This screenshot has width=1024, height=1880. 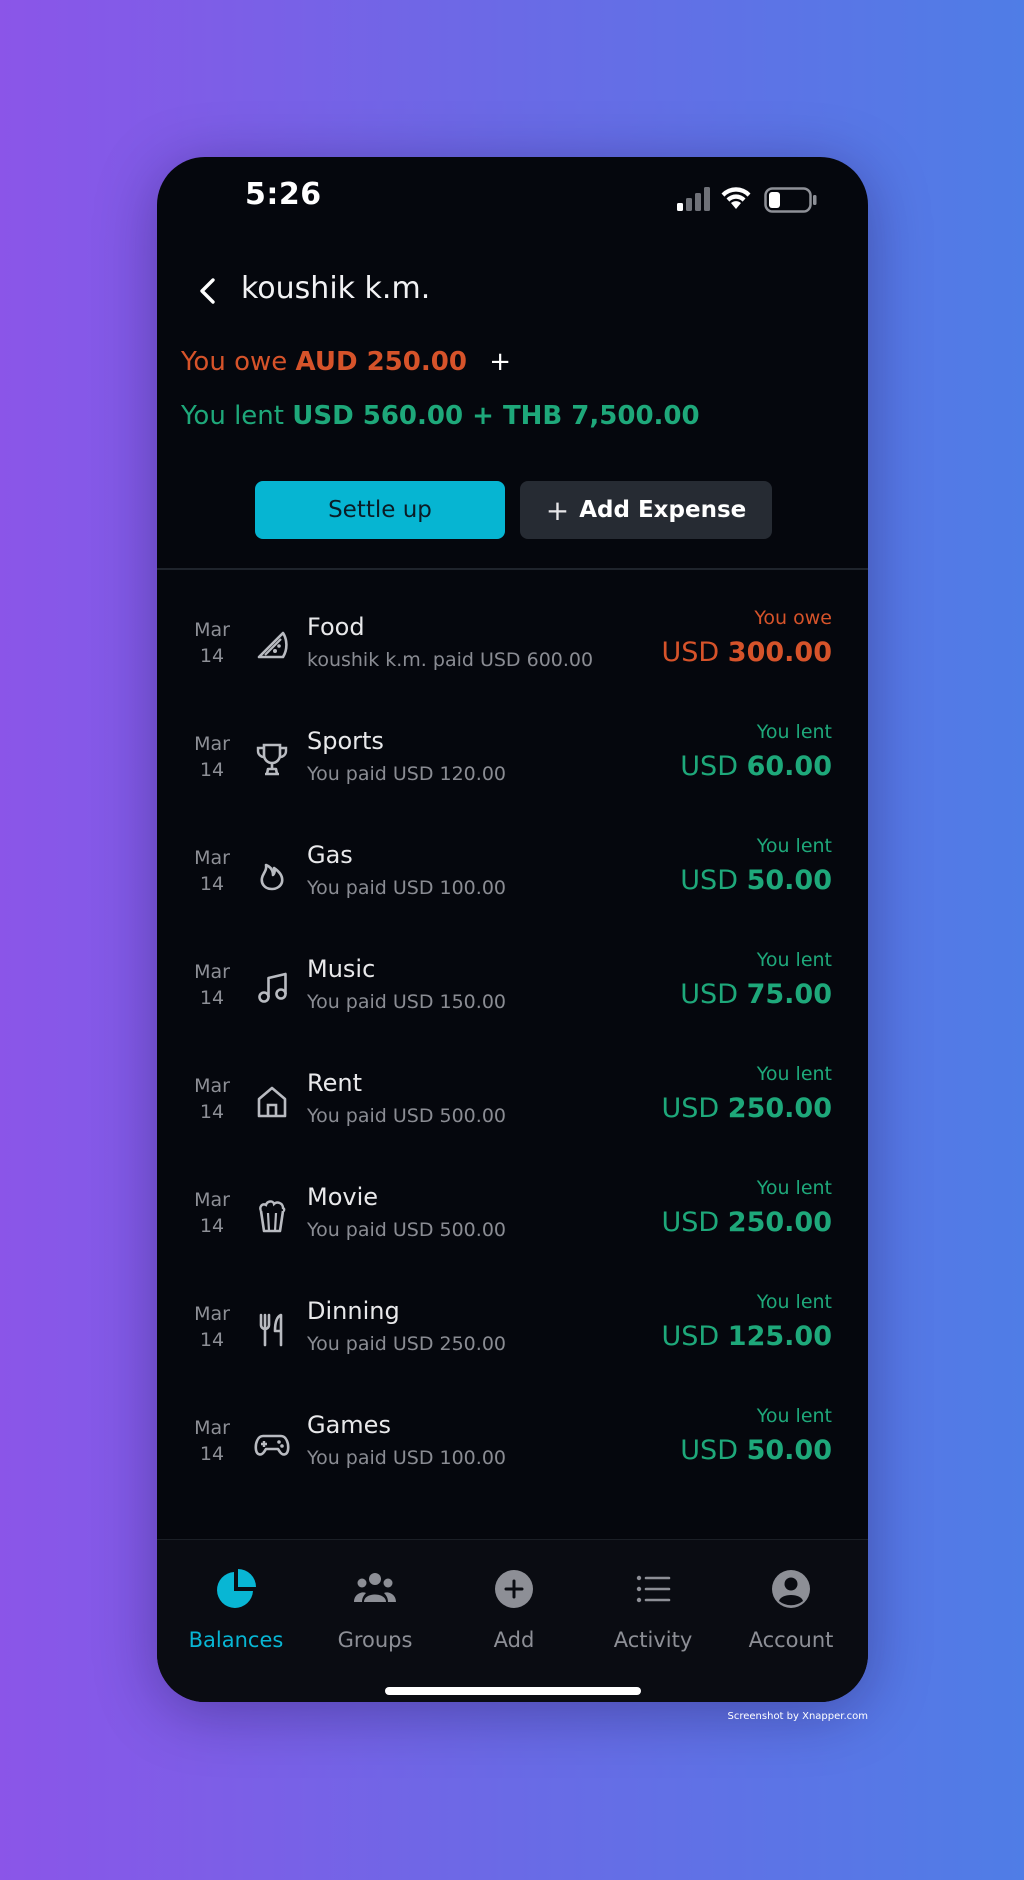 What do you see at coordinates (272, 645) in the screenshot?
I see `pizza-icon` at bounding box center [272, 645].